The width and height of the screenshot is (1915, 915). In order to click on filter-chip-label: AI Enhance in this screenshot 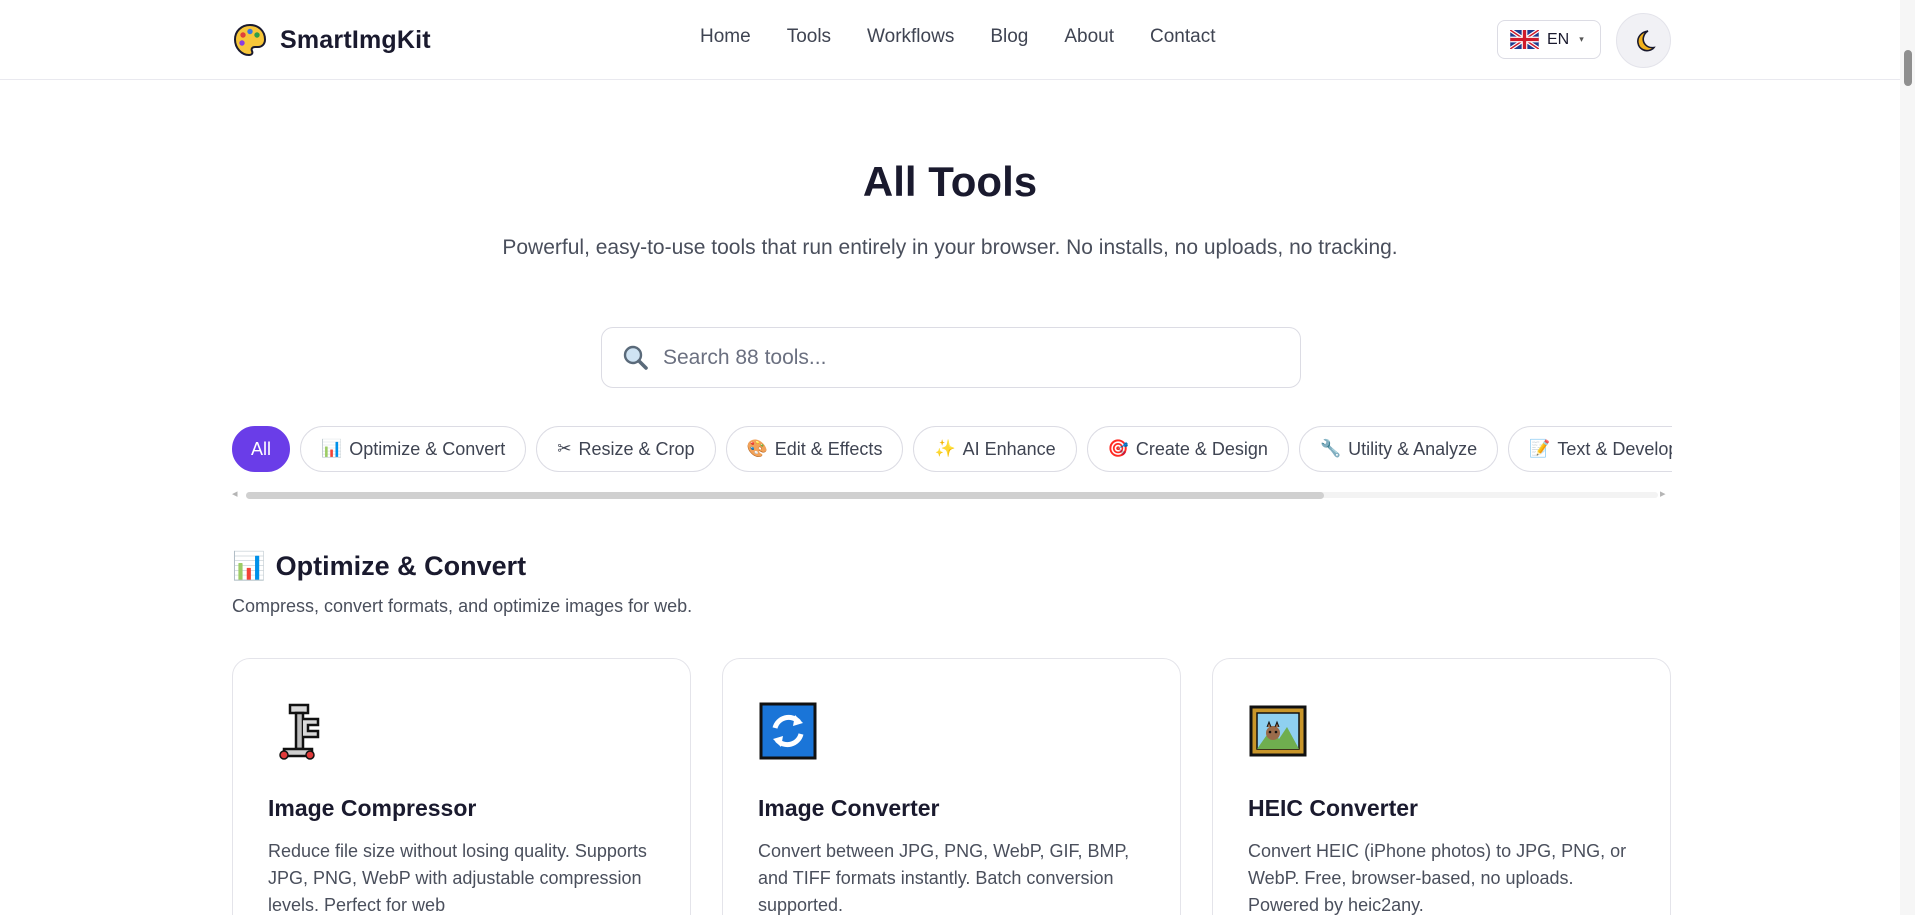, I will do `click(1009, 448)`.